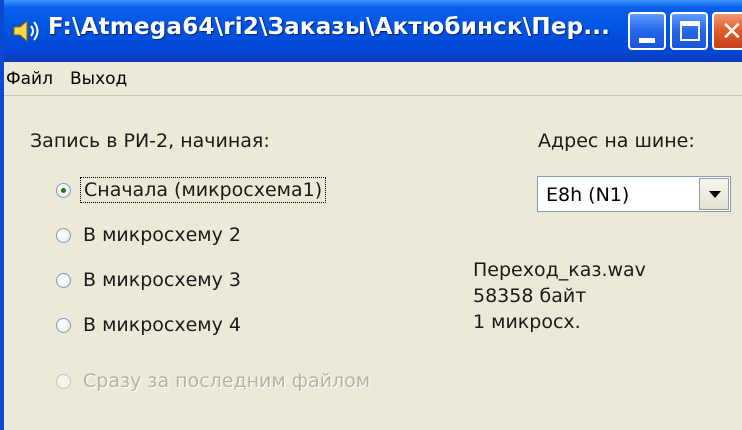 This screenshot has height=430, width=742. What do you see at coordinates (227, 381) in the screenshot?
I see `radio-label: Сразу за последним файлом` at bounding box center [227, 381].